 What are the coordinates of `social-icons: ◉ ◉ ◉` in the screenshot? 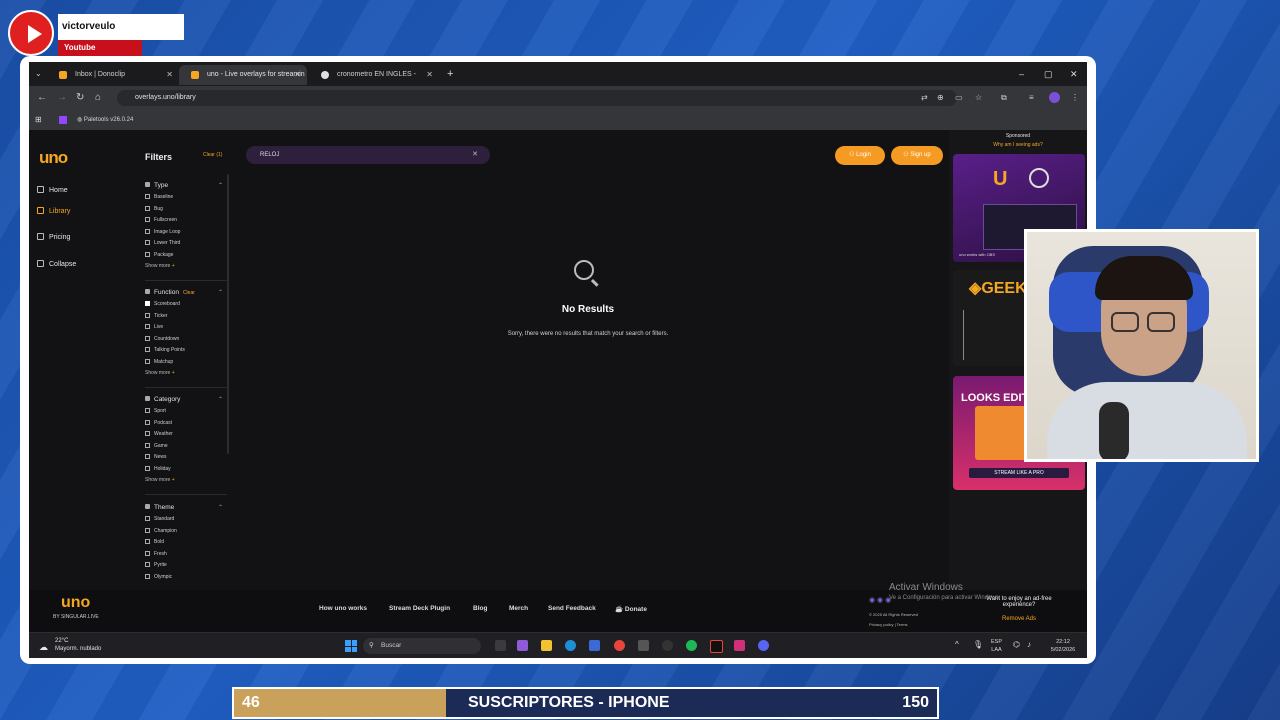 It's located at (880, 600).